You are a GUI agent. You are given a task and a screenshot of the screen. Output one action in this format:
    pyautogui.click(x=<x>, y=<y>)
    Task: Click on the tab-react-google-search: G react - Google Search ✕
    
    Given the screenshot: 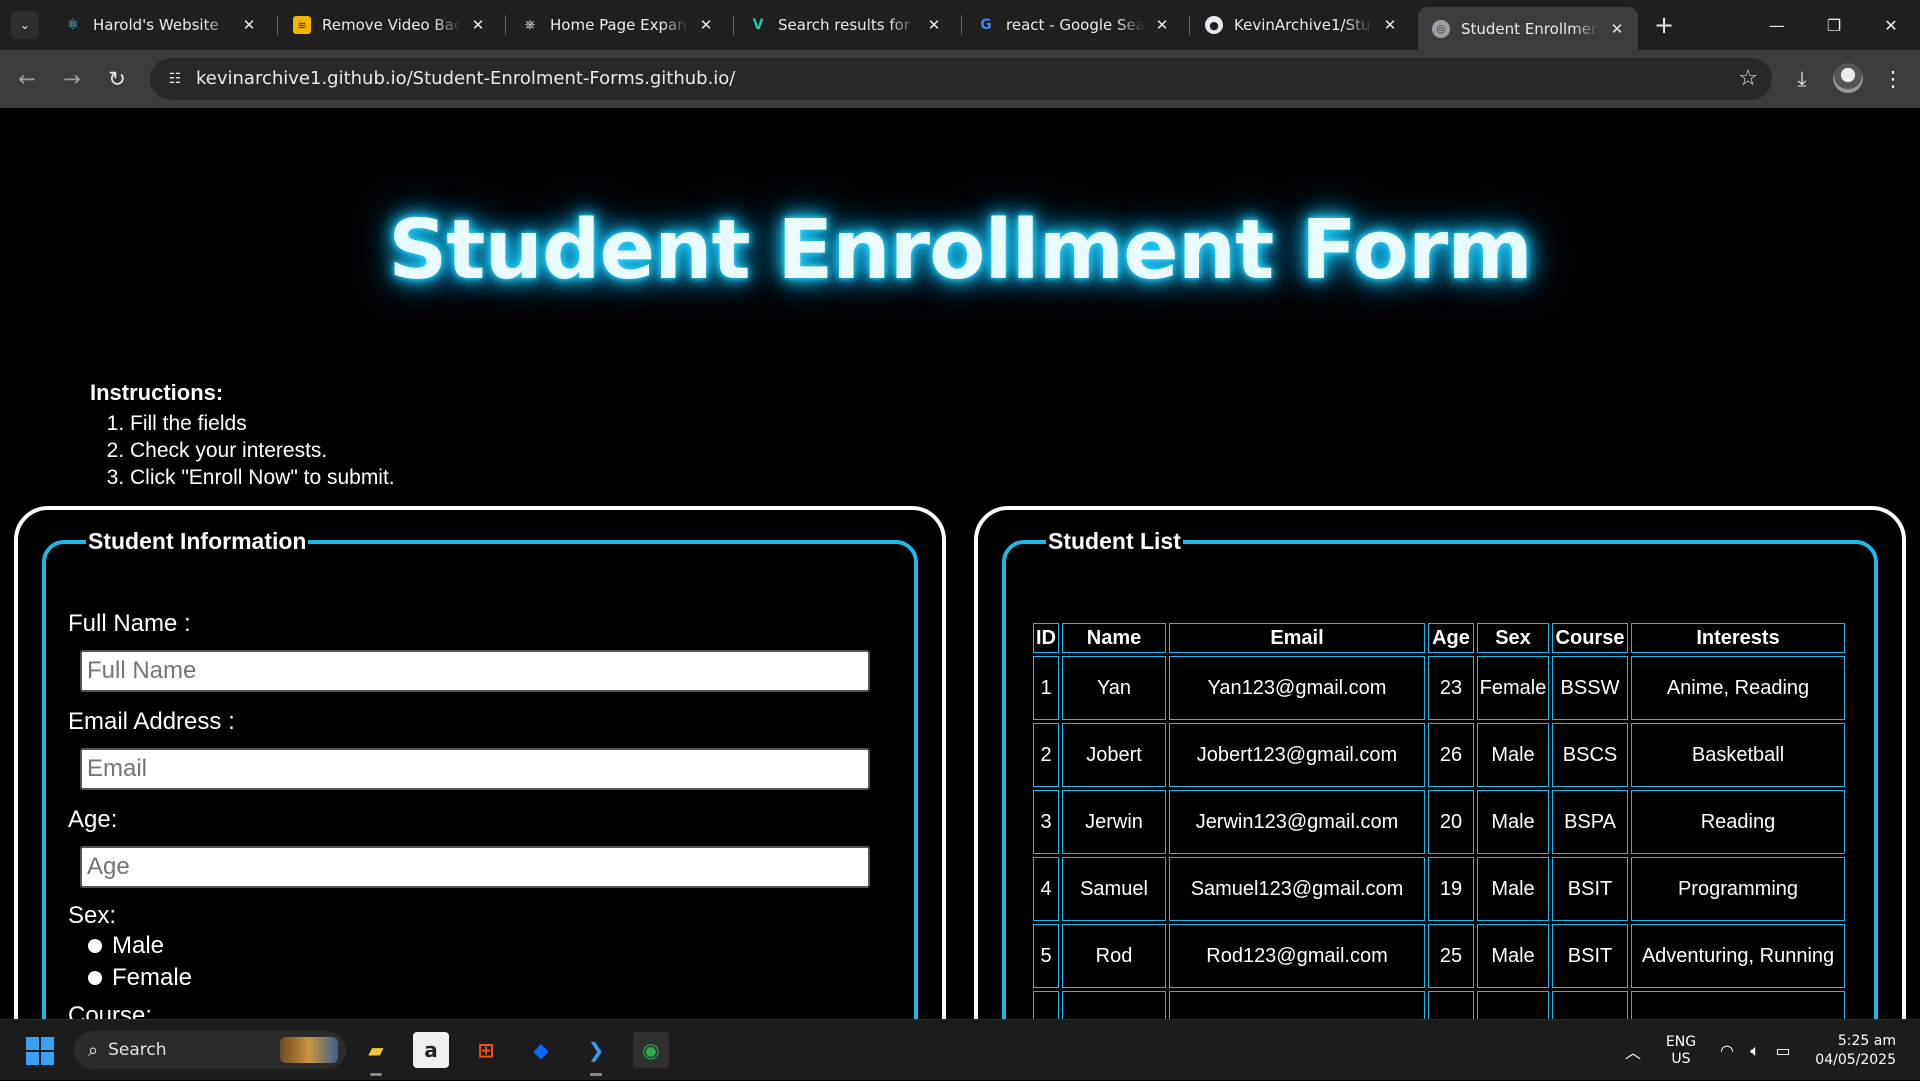 What is the action you would take?
    pyautogui.click(x=1073, y=25)
    